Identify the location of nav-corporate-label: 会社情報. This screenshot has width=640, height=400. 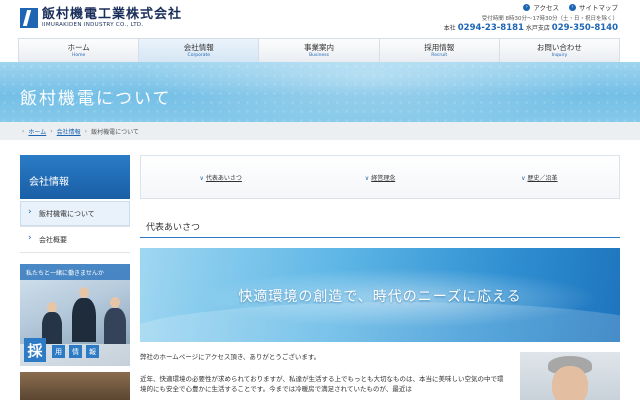
(198, 47).